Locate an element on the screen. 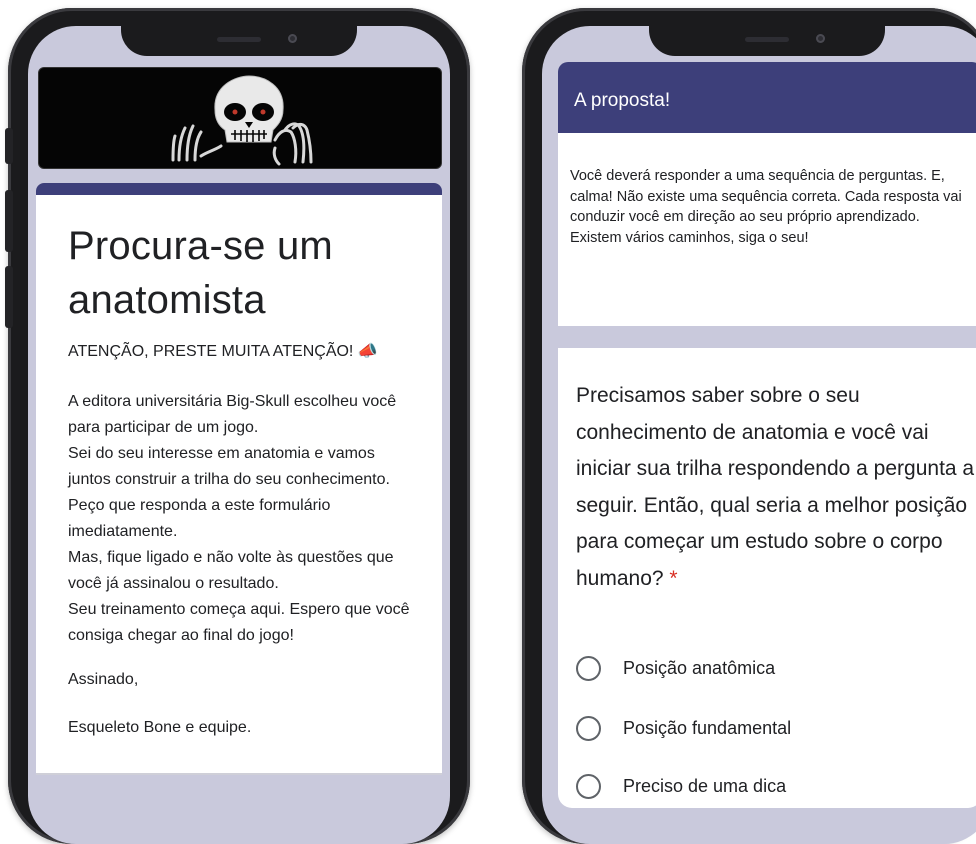 Image resolution: width=976 pixels, height=844 pixels. radio-option-label: Posição anatômica is located at coordinates (699, 667).